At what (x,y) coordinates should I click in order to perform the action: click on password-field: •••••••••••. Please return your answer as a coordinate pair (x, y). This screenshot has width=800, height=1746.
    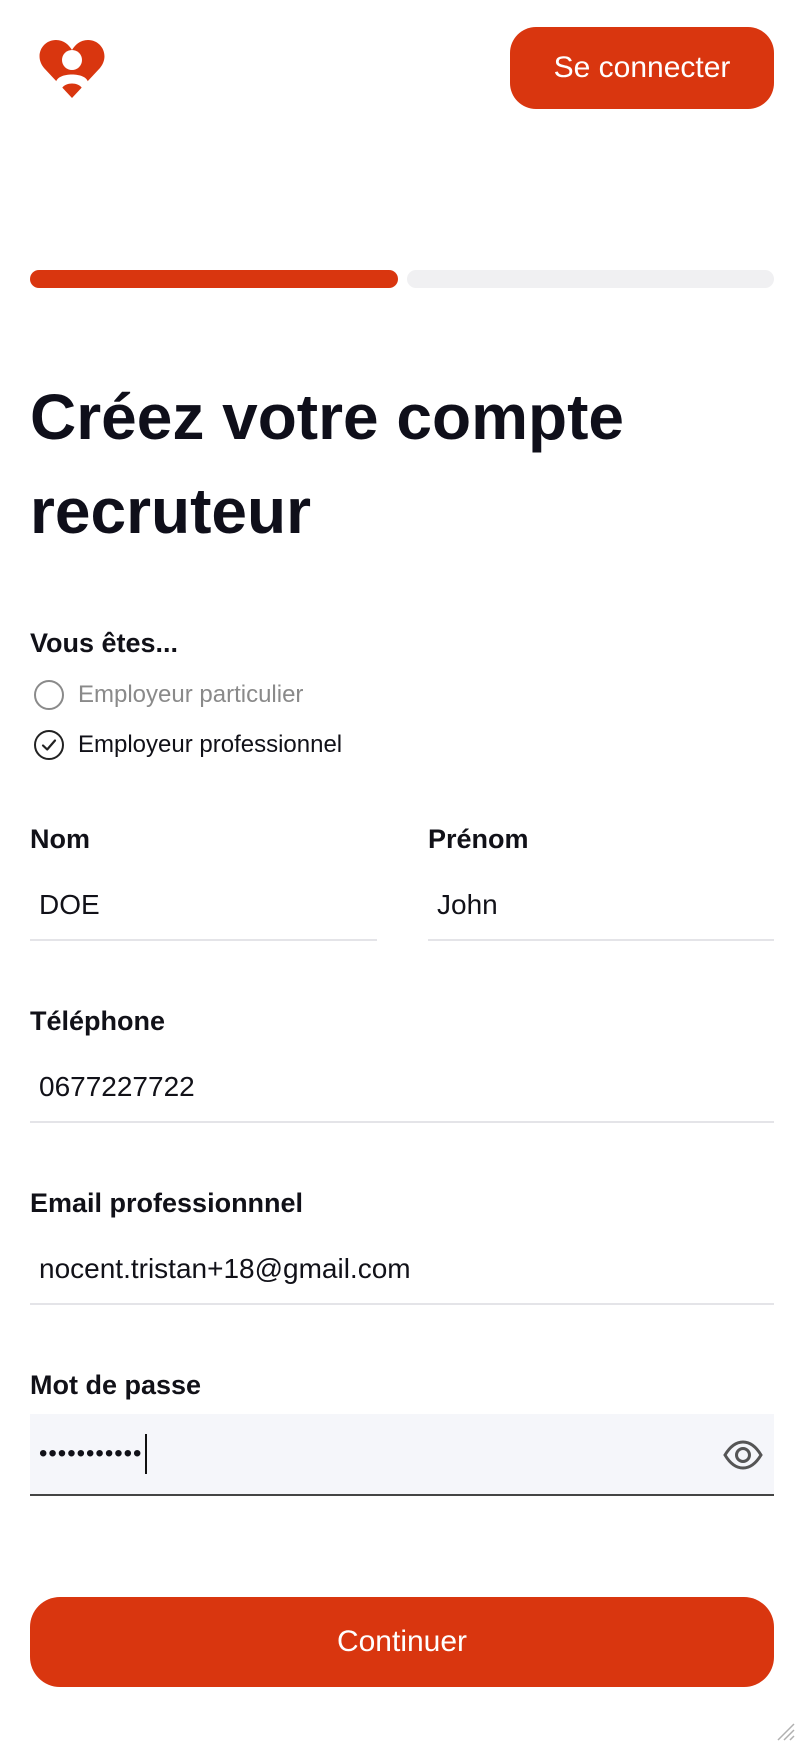
    Looking at the image, I should click on (402, 1455).